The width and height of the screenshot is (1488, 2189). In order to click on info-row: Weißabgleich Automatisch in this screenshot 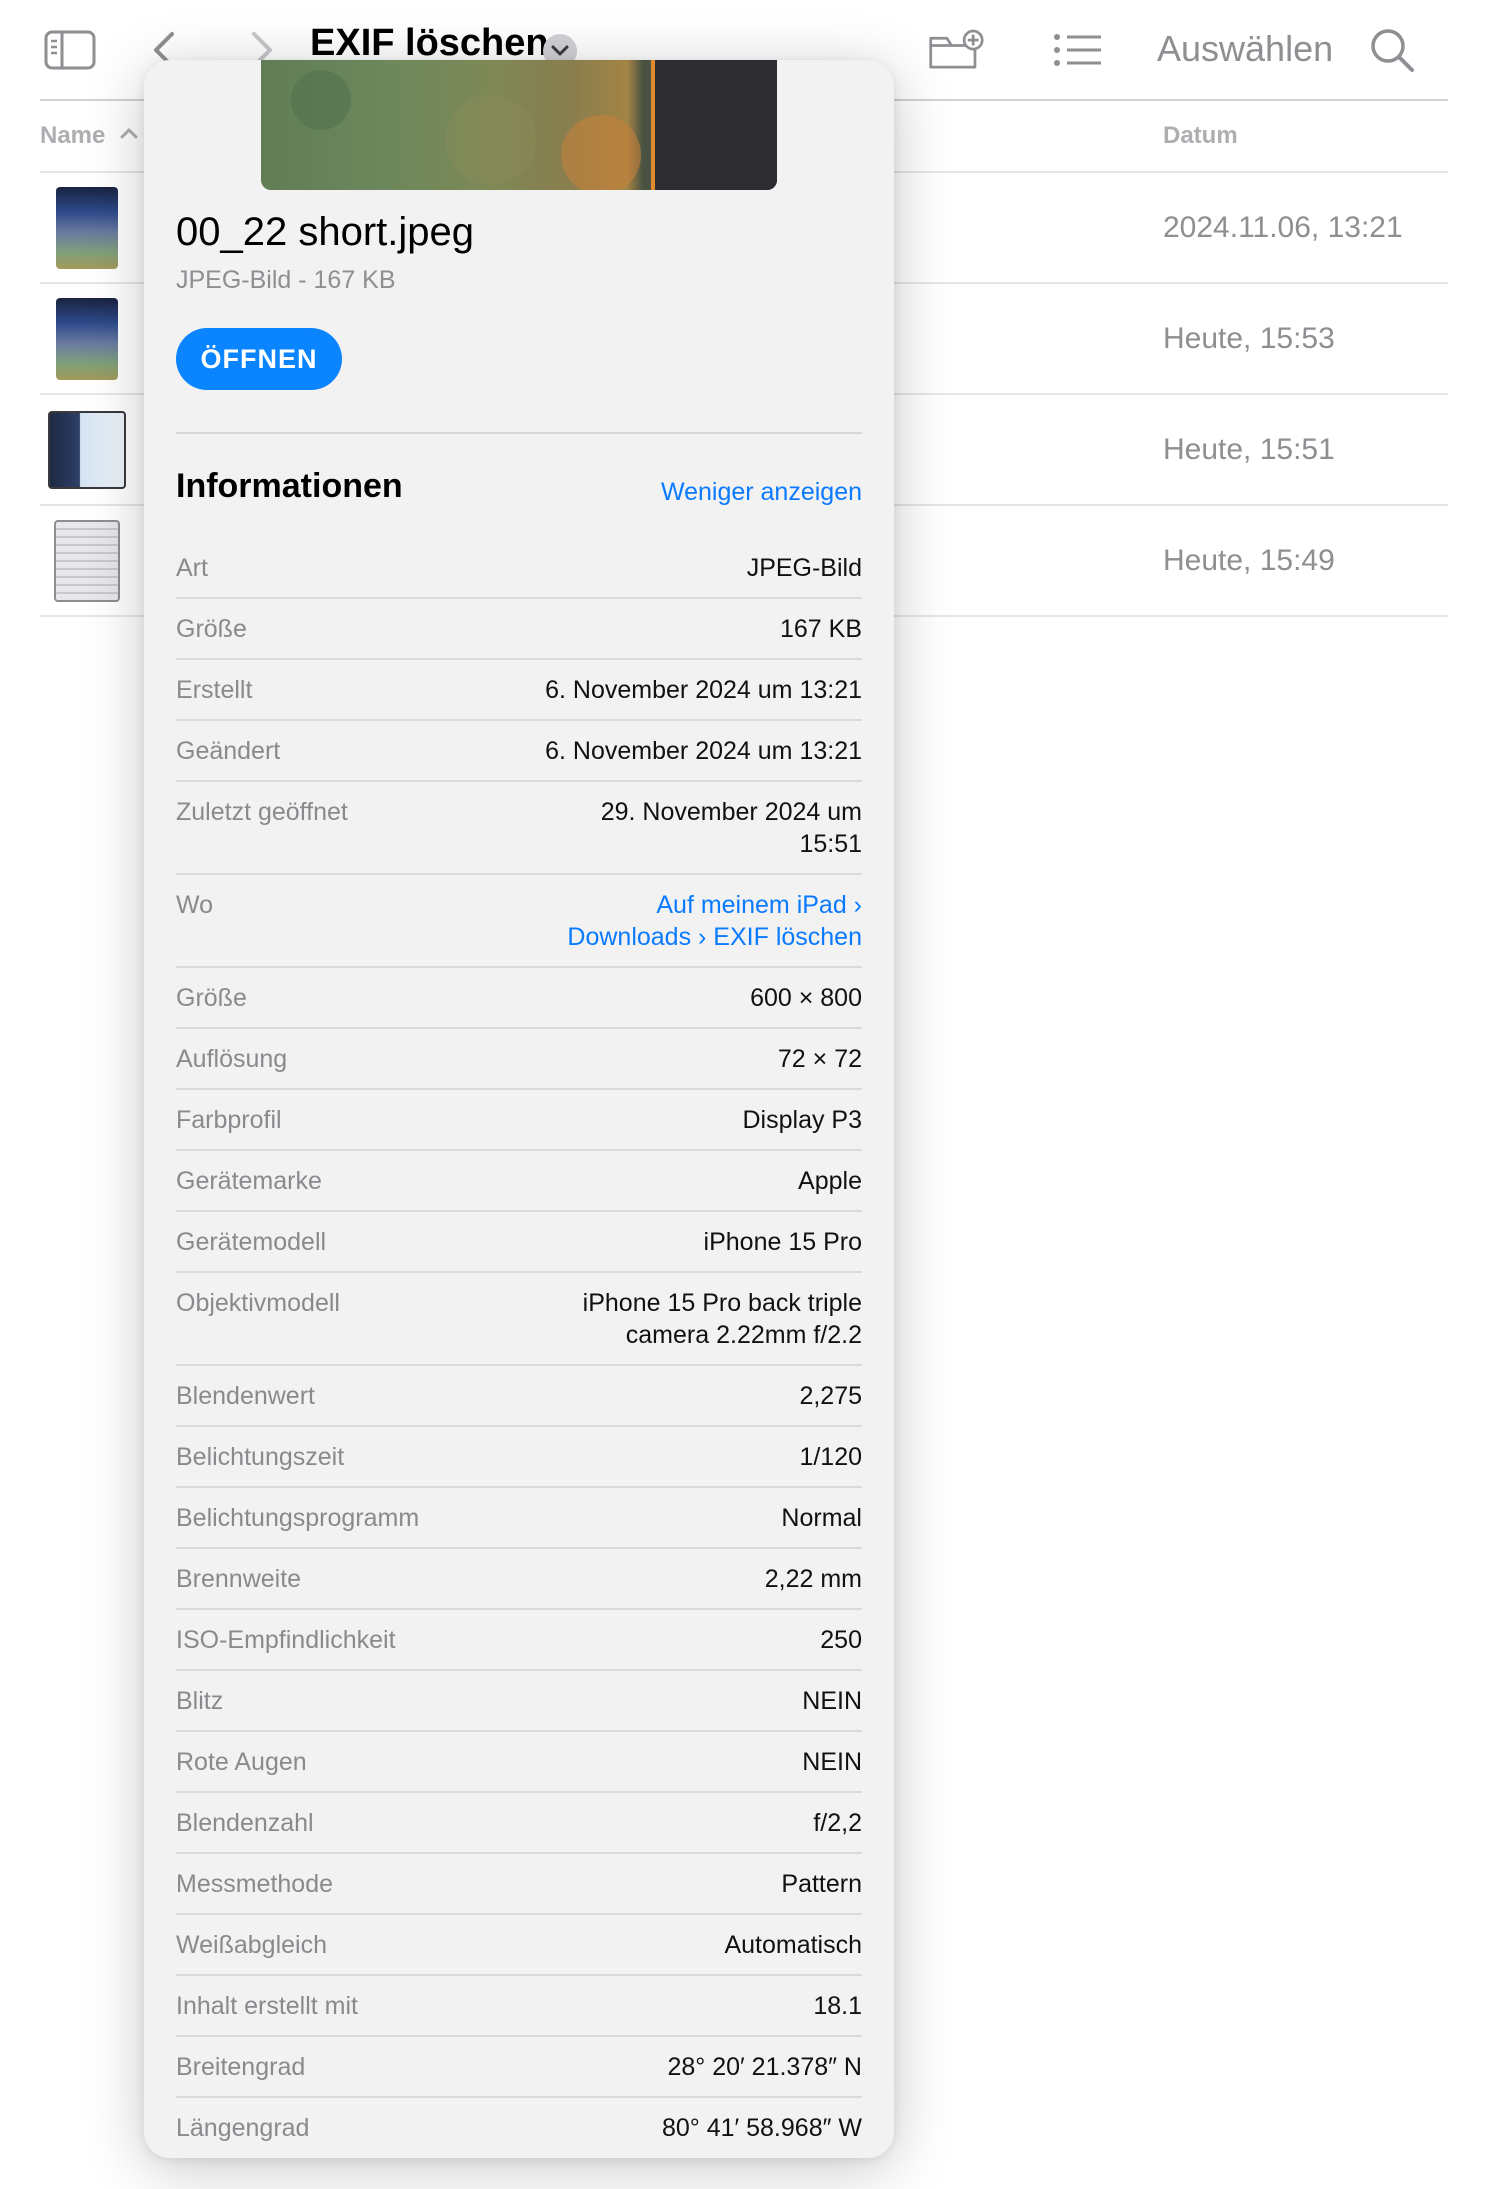, I will do `click(519, 1945)`.